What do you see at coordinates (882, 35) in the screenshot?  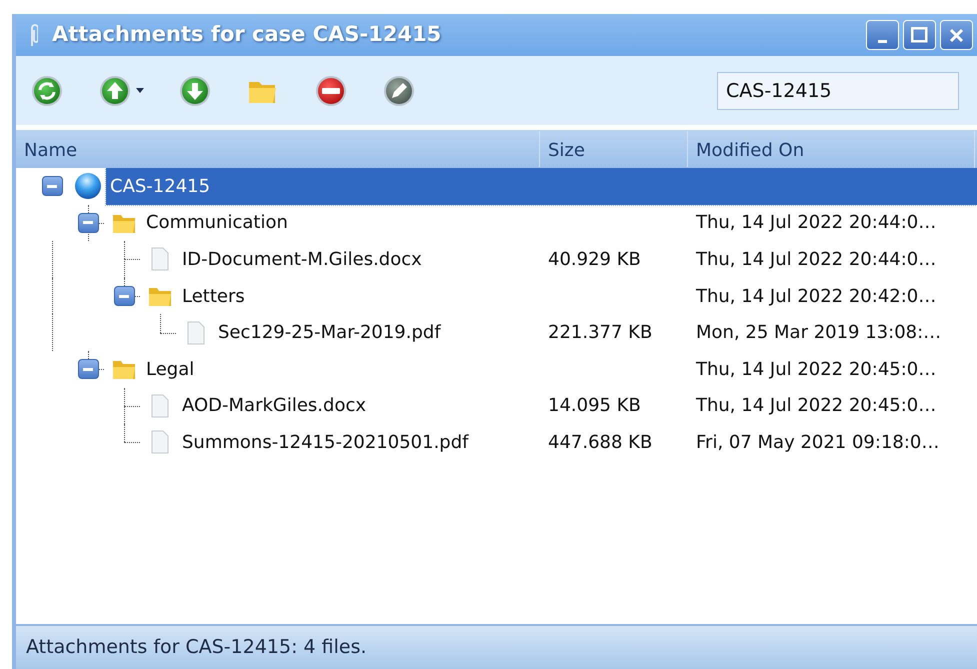 I see `minimize-button` at bounding box center [882, 35].